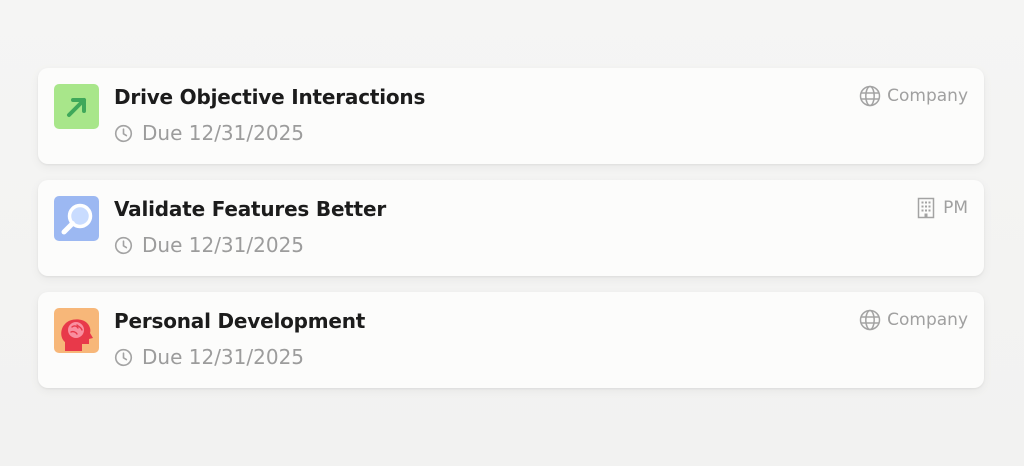  Describe the element at coordinates (926, 208) in the screenshot. I see `building-icon` at that location.